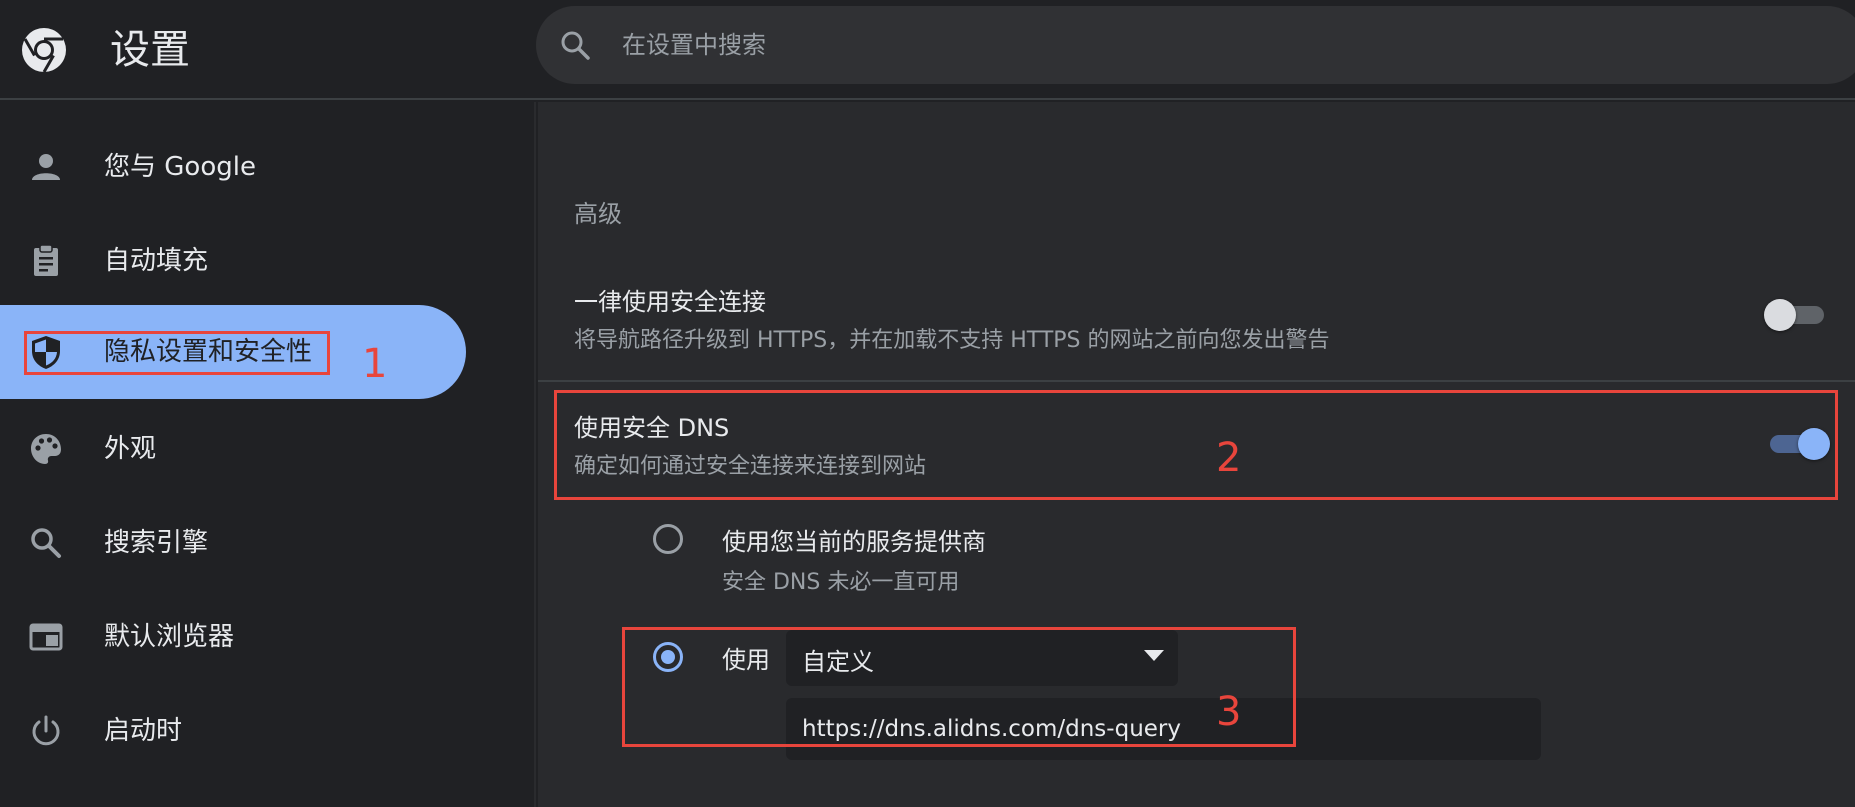 The image size is (1855, 807). Describe the element at coordinates (854, 542) in the screenshot. I see `current-provider-title: 使用您当前的服务提供商` at that location.